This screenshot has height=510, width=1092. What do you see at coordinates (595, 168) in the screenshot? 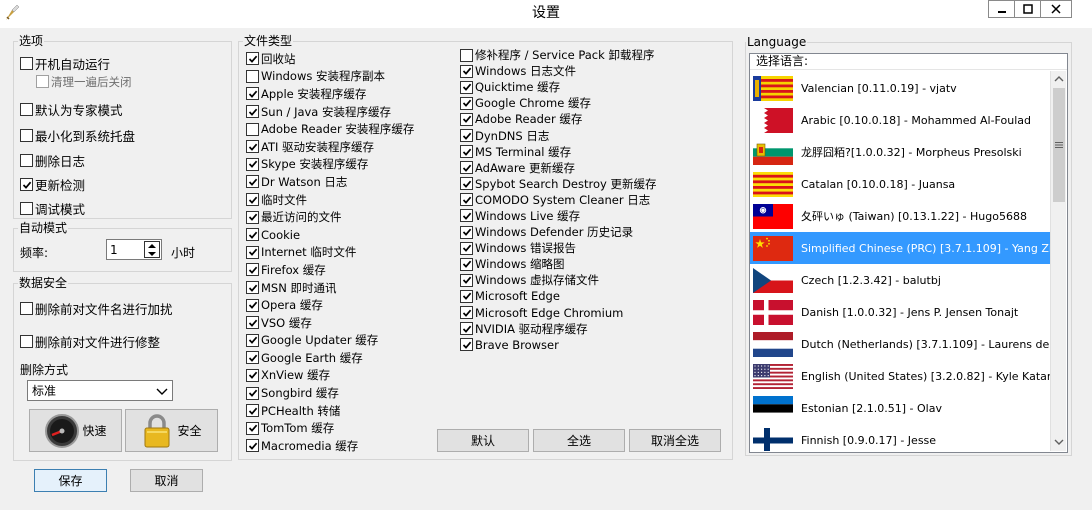
I see `checkbox-row: AdAware 更新缓存` at bounding box center [595, 168].